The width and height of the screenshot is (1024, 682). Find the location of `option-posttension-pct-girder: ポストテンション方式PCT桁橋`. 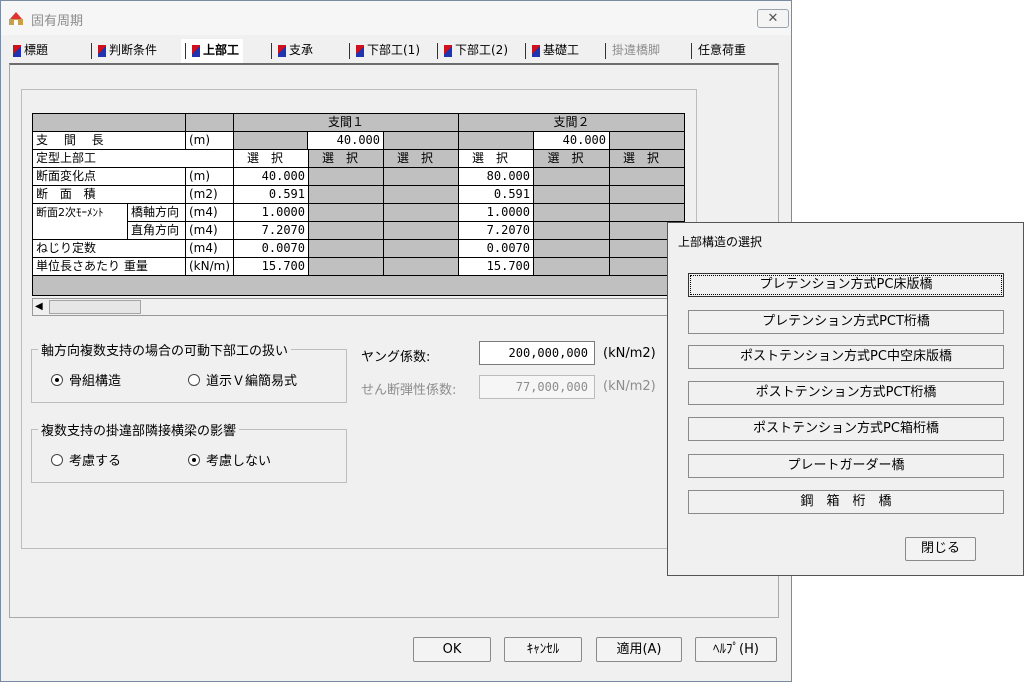

option-posttension-pct-girder: ポストテンション方式PCT桁橋 is located at coordinates (846, 393).